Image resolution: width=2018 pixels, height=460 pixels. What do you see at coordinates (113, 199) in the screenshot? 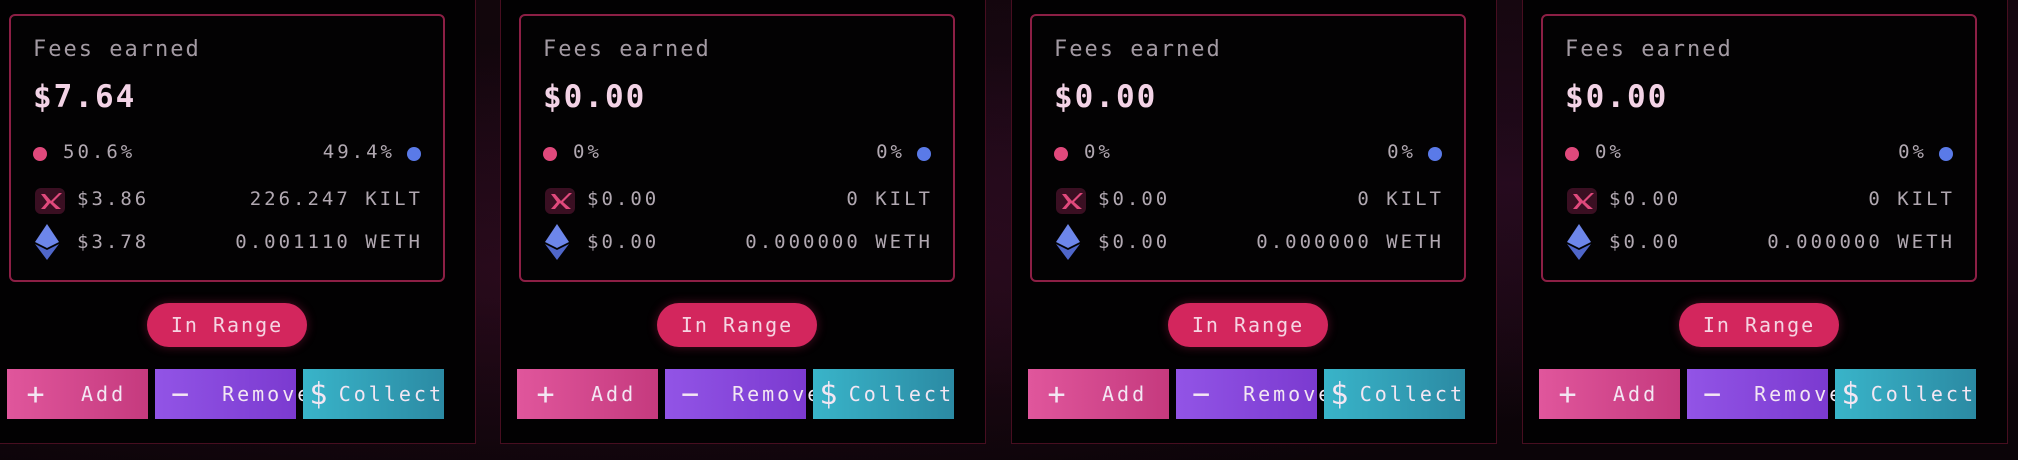
I see `kilt-usd: $3.86` at bounding box center [113, 199].